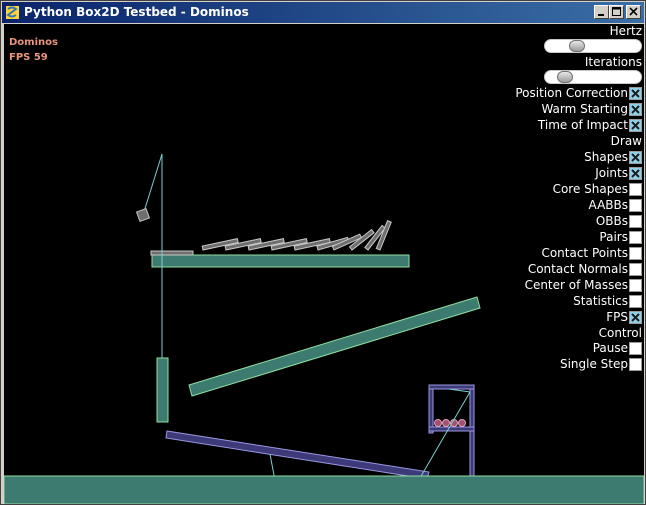 The width and height of the screenshot is (646, 505). Describe the element at coordinates (617, 317) in the screenshot. I see `option-label: FPS` at that location.